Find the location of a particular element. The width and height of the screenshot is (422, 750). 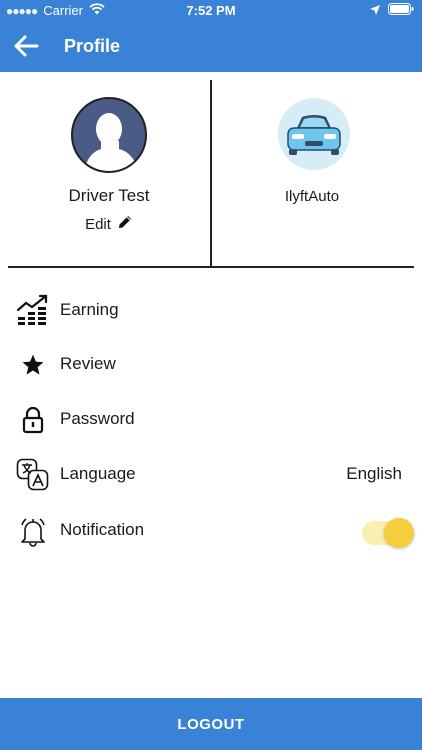

menu-label-earning: Earning is located at coordinates (89, 309).